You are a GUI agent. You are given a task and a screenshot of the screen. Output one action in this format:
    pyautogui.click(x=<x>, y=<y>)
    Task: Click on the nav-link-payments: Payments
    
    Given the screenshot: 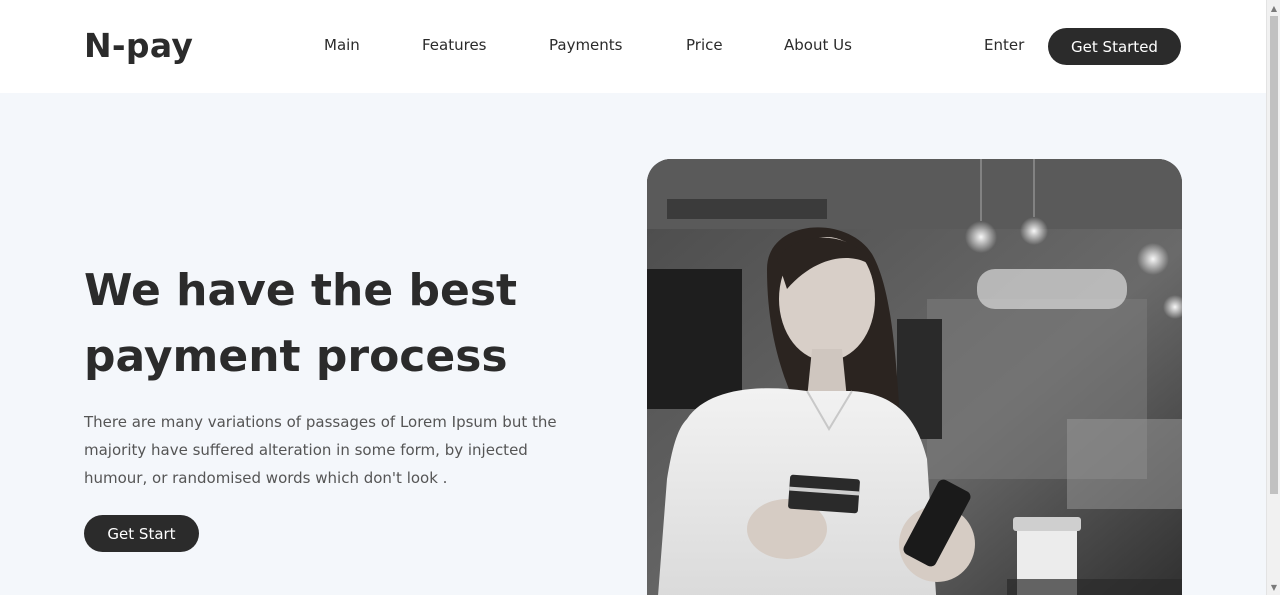 What is the action you would take?
    pyautogui.click(x=585, y=45)
    